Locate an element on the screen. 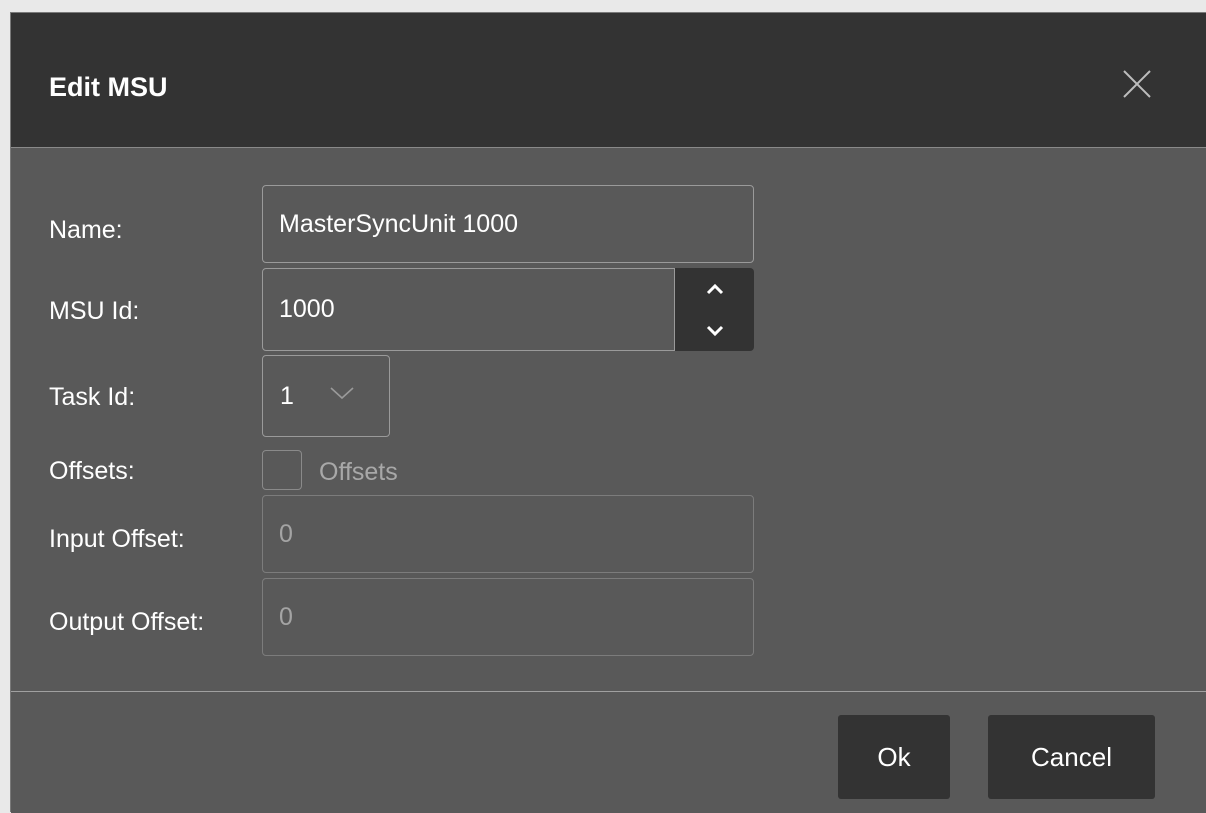  close-button is located at coordinates (1137, 84).